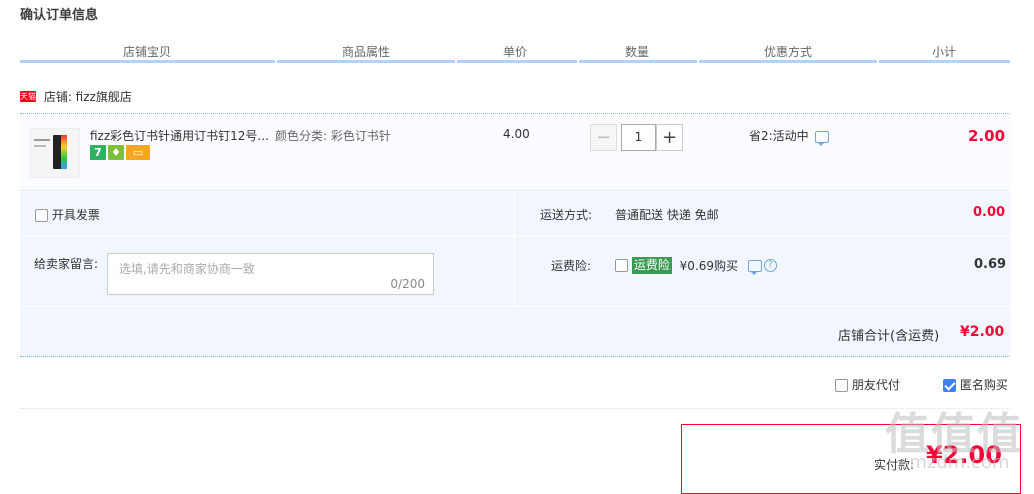 Image resolution: width=1034 pixels, height=494 pixels. Describe the element at coordinates (889, 336) in the screenshot. I see `shop-total-label: 店铺合计(含运费)` at that location.